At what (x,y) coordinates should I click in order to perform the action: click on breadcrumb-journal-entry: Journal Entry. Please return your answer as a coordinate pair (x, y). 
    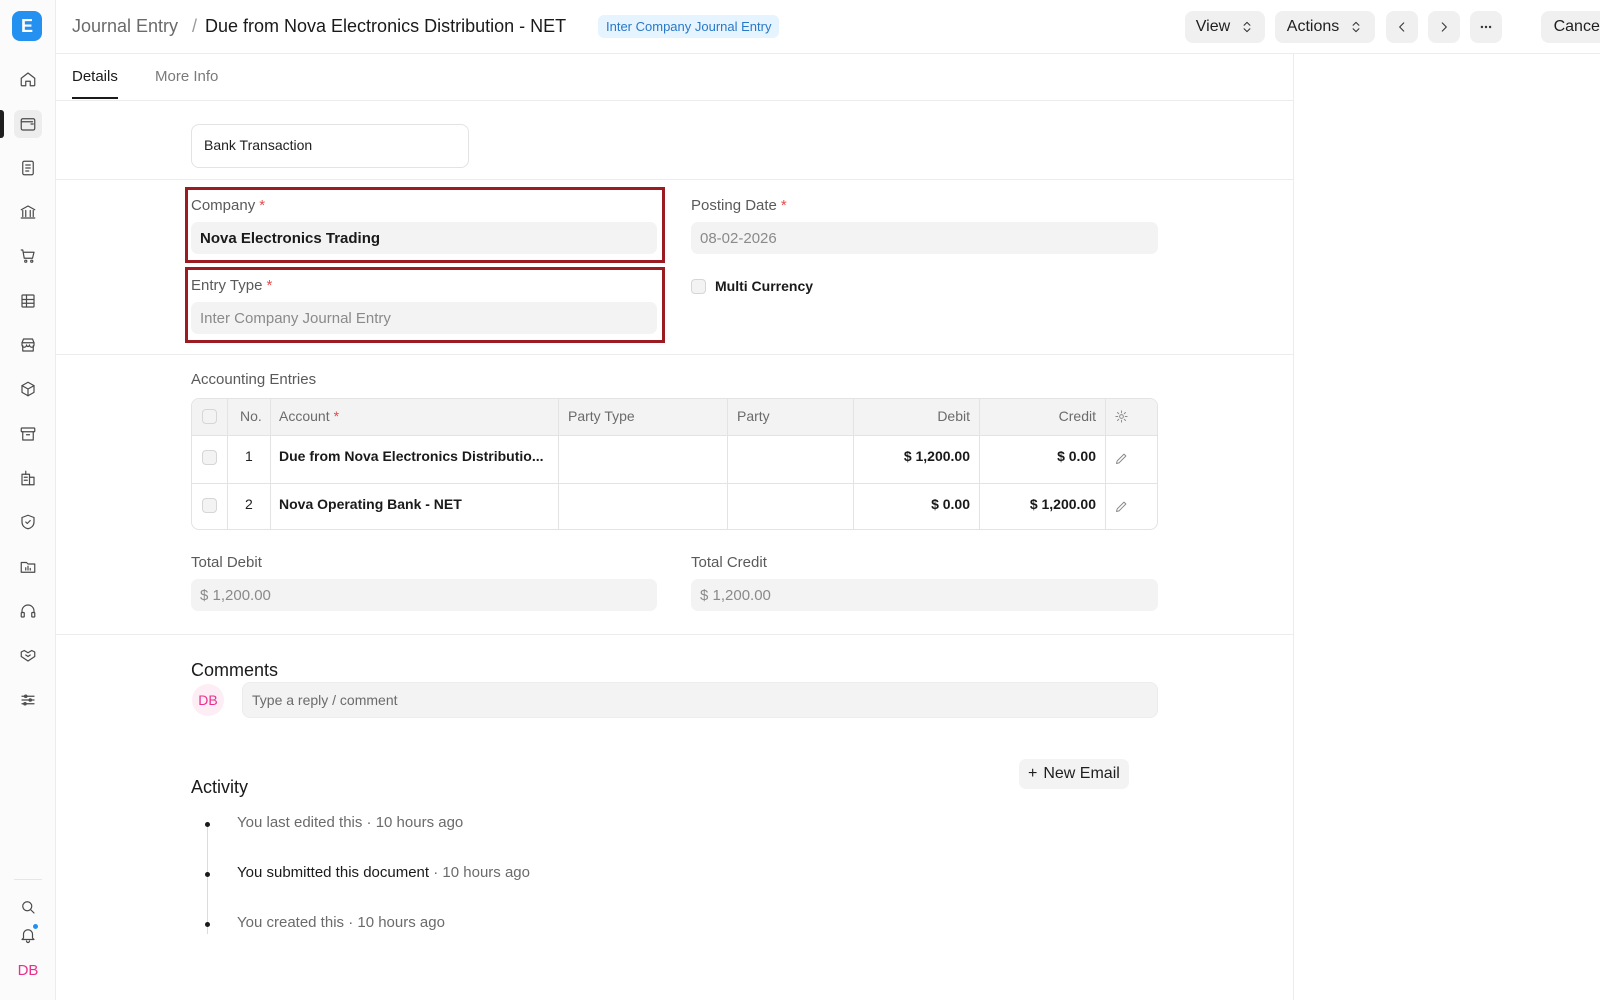
    Looking at the image, I should click on (125, 26).